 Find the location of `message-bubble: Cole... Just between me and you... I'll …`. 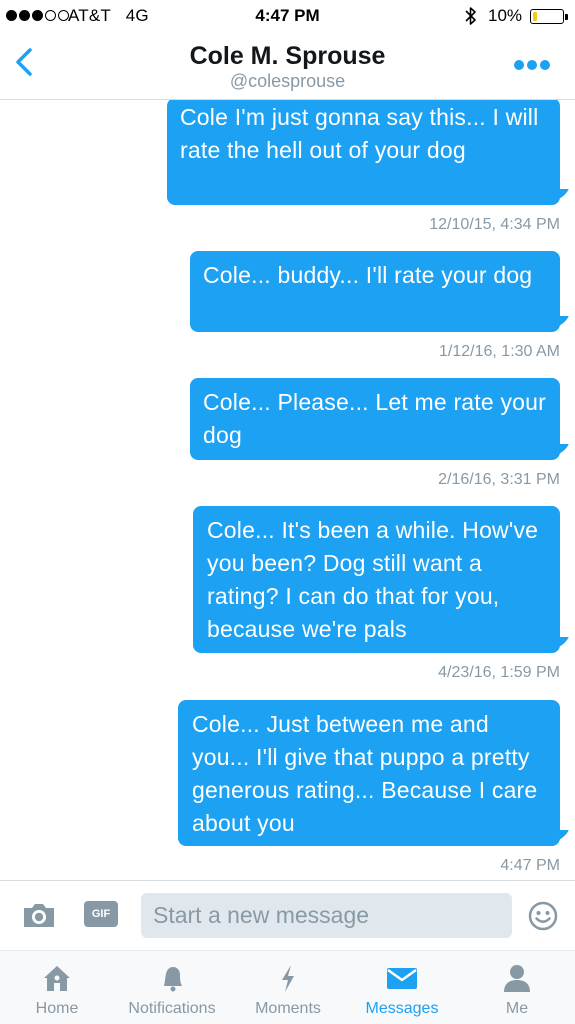

message-bubble: Cole... Just between me and you... I'll … is located at coordinates (369, 773).